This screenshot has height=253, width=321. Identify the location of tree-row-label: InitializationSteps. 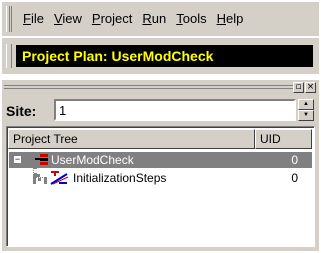
(120, 178).